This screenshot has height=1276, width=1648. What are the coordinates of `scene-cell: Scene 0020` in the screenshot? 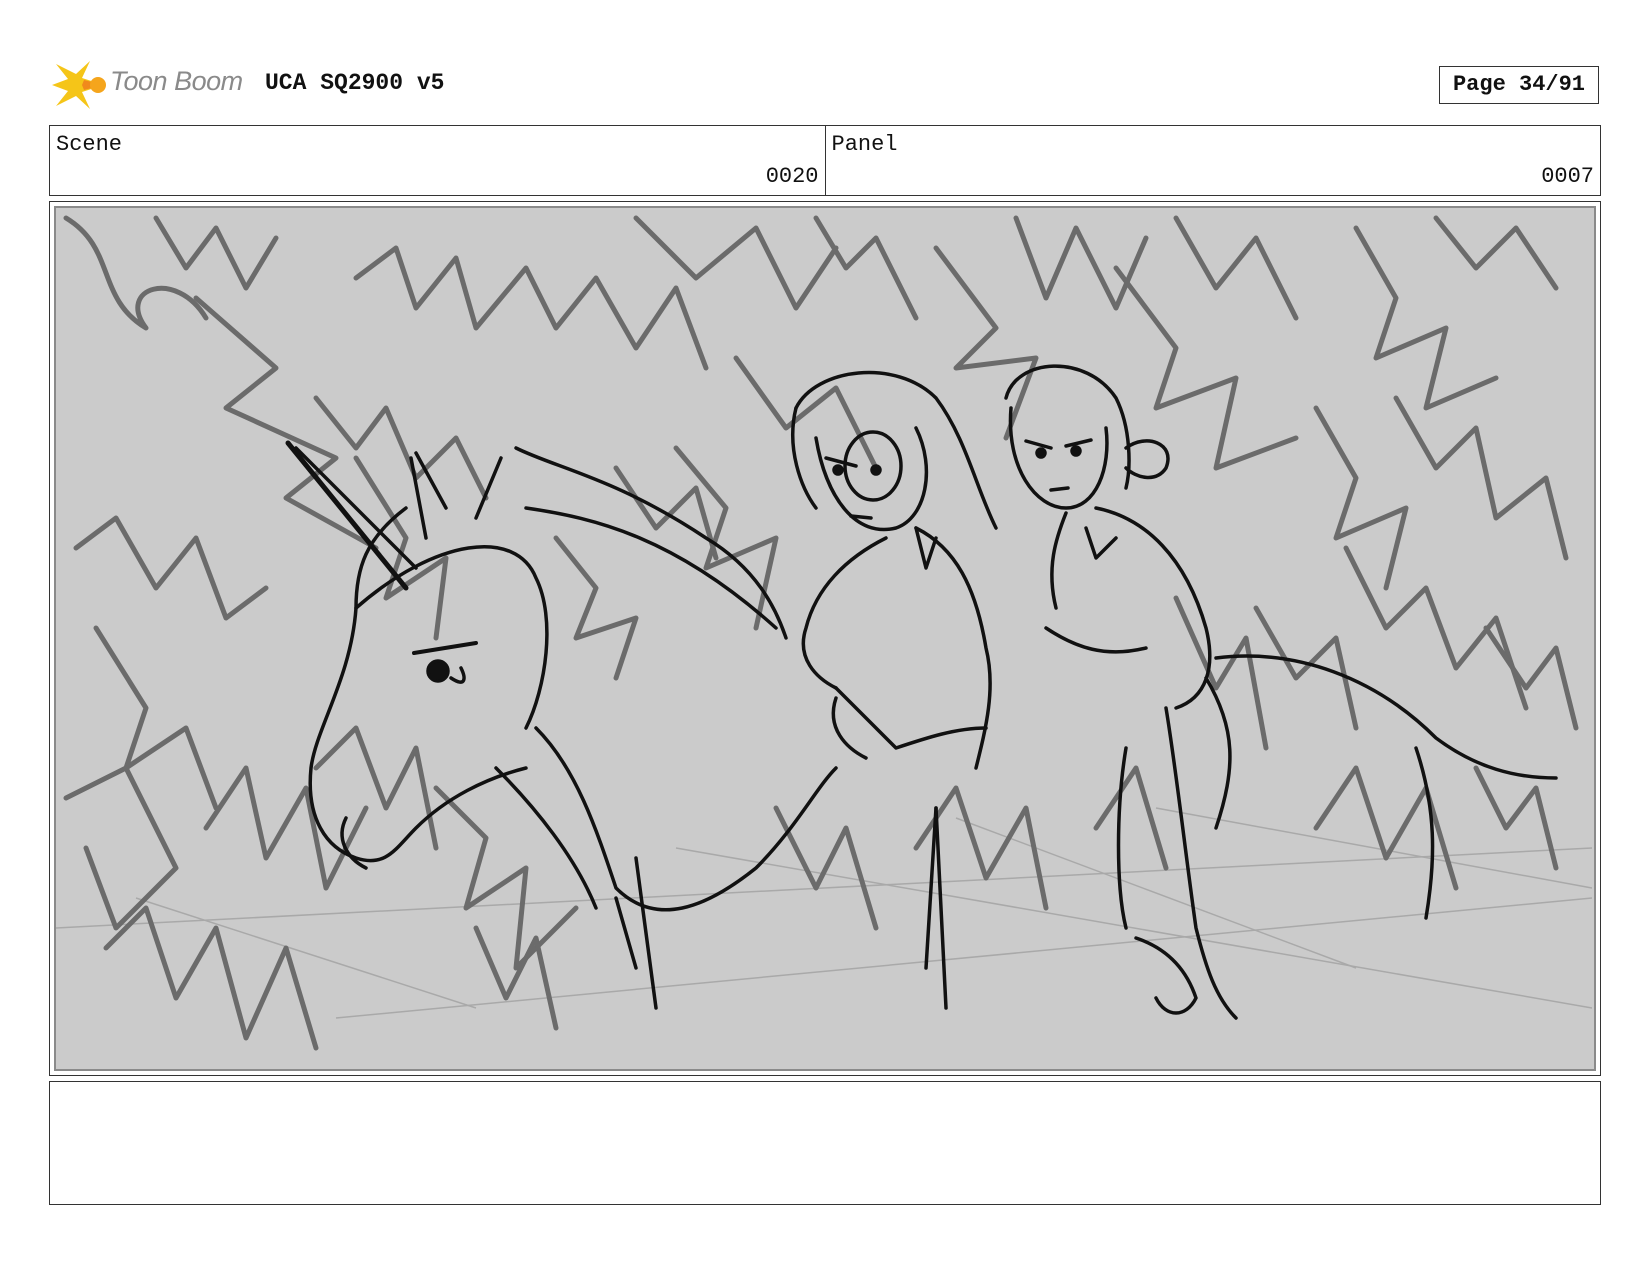 It's located at (437, 160).